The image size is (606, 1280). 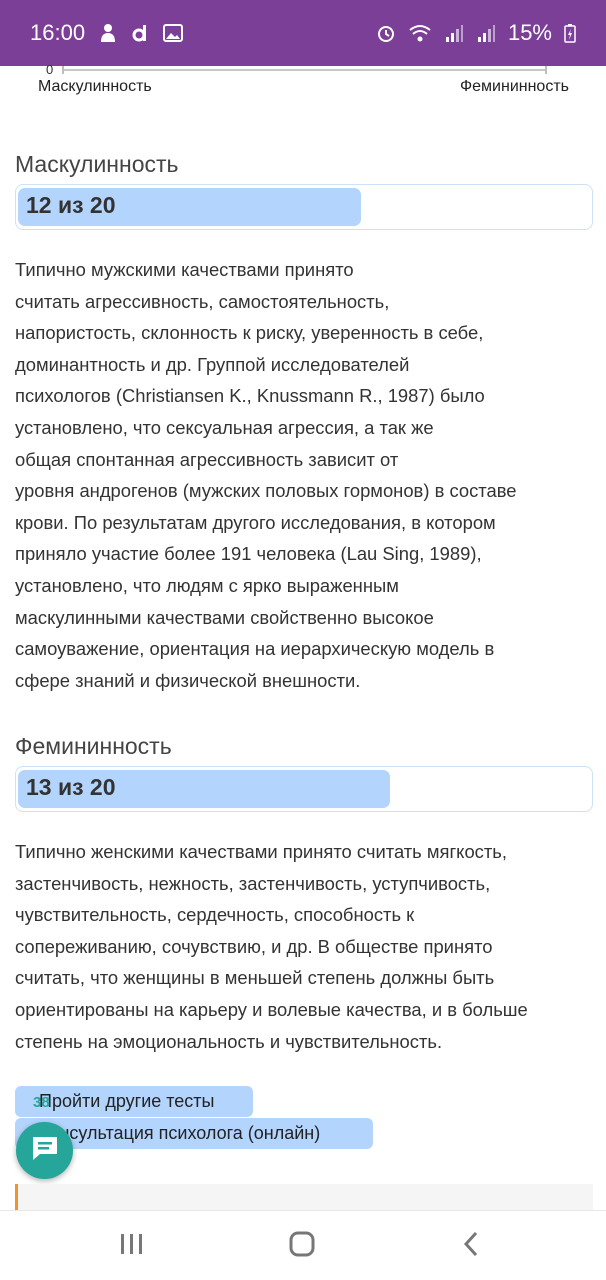 I want to click on other-tests-button: Пройти другие тесты, so click(x=134, y=1101).